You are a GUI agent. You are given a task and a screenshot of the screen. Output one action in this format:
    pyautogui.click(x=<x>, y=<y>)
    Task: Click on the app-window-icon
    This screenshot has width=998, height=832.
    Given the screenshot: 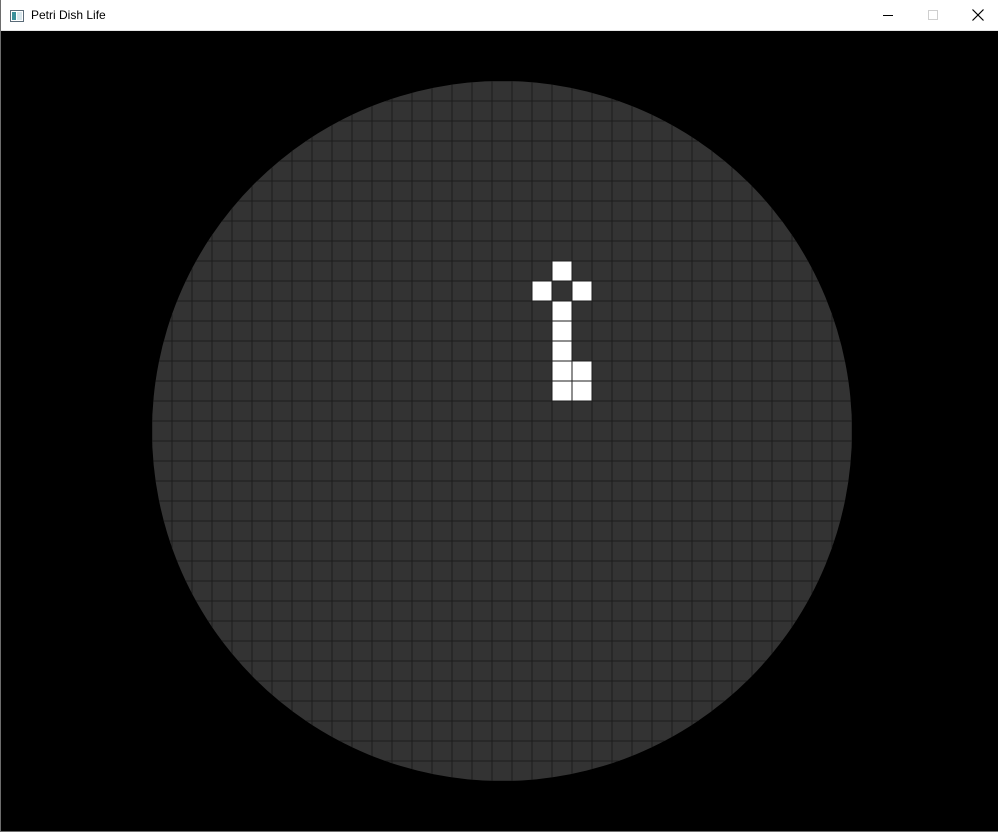 What is the action you would take?
    pyautogui.click(x=17, y=15)
    